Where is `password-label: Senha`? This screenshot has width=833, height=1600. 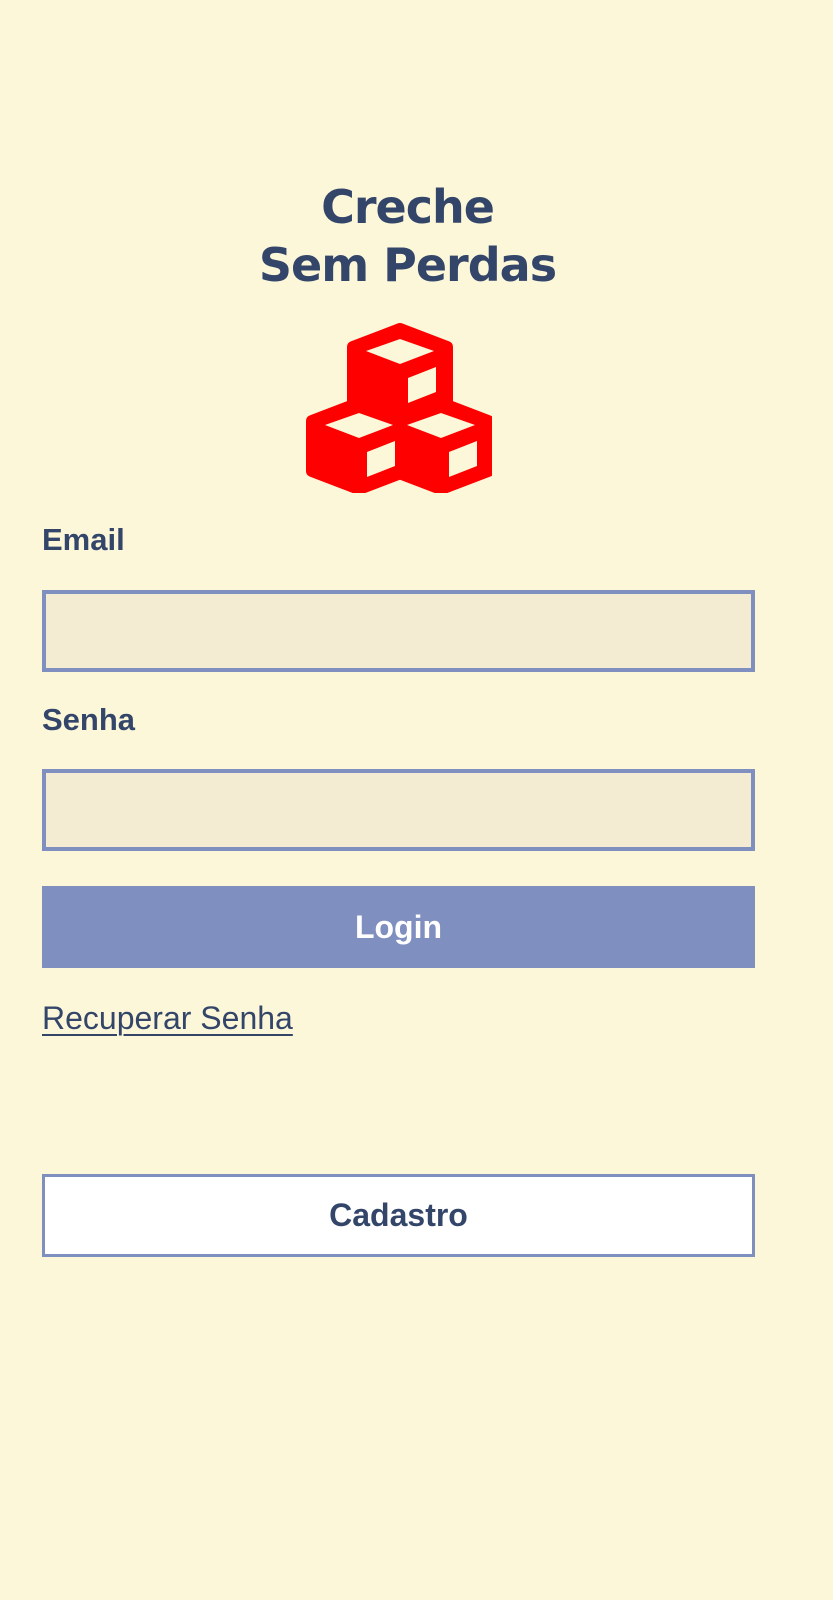
password-label: Senha is located at coordinates (89, 719).